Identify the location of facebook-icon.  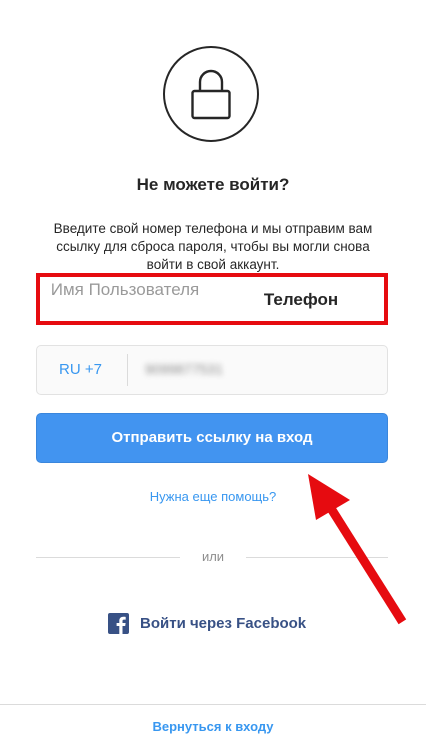
(118, 623).